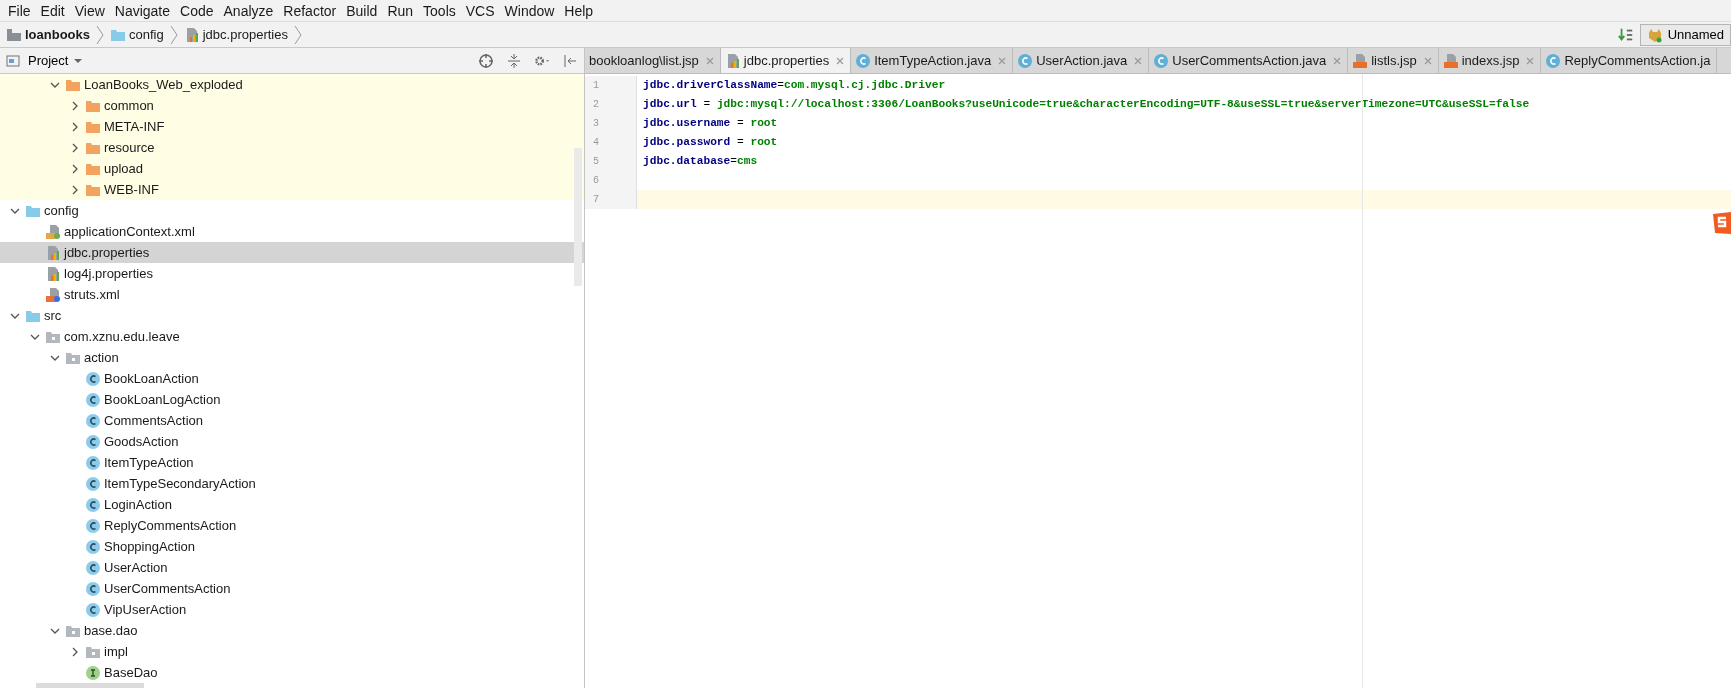  Describe the element at coordinates (134, 126) in the screenshot. I see `tree-label: META-INF` at that location.